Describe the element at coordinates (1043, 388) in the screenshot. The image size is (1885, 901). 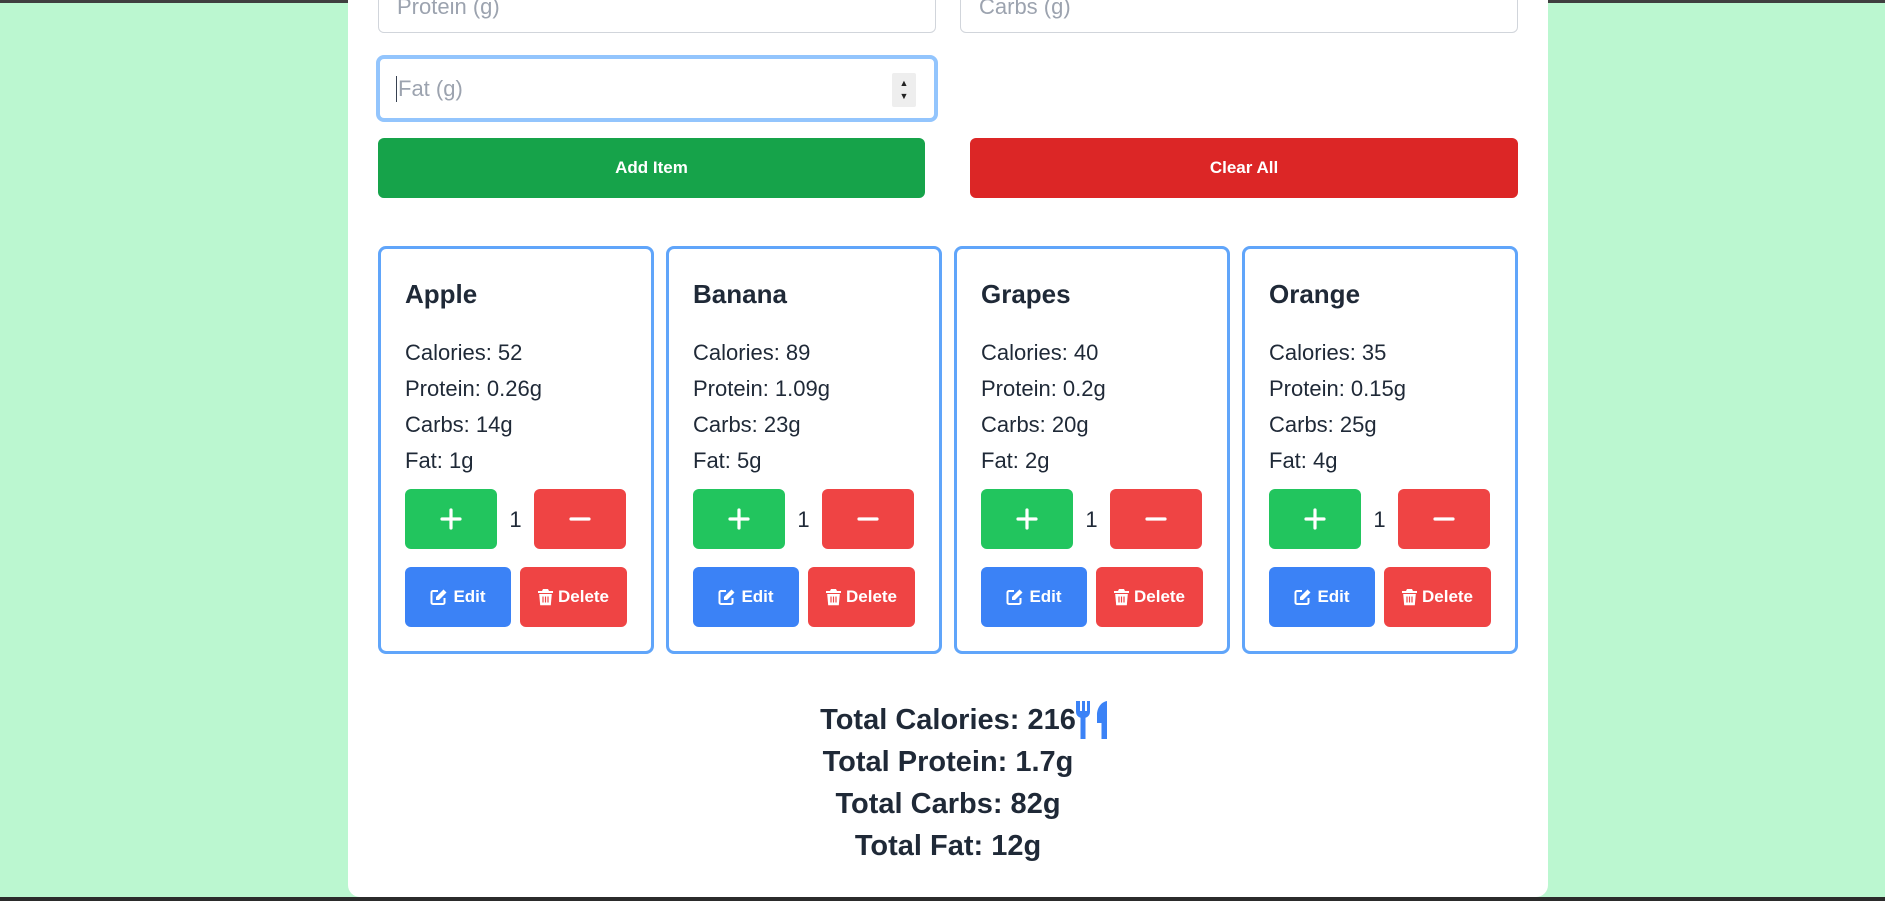
I see `protein-text: Protein: 0.2g` at that location.